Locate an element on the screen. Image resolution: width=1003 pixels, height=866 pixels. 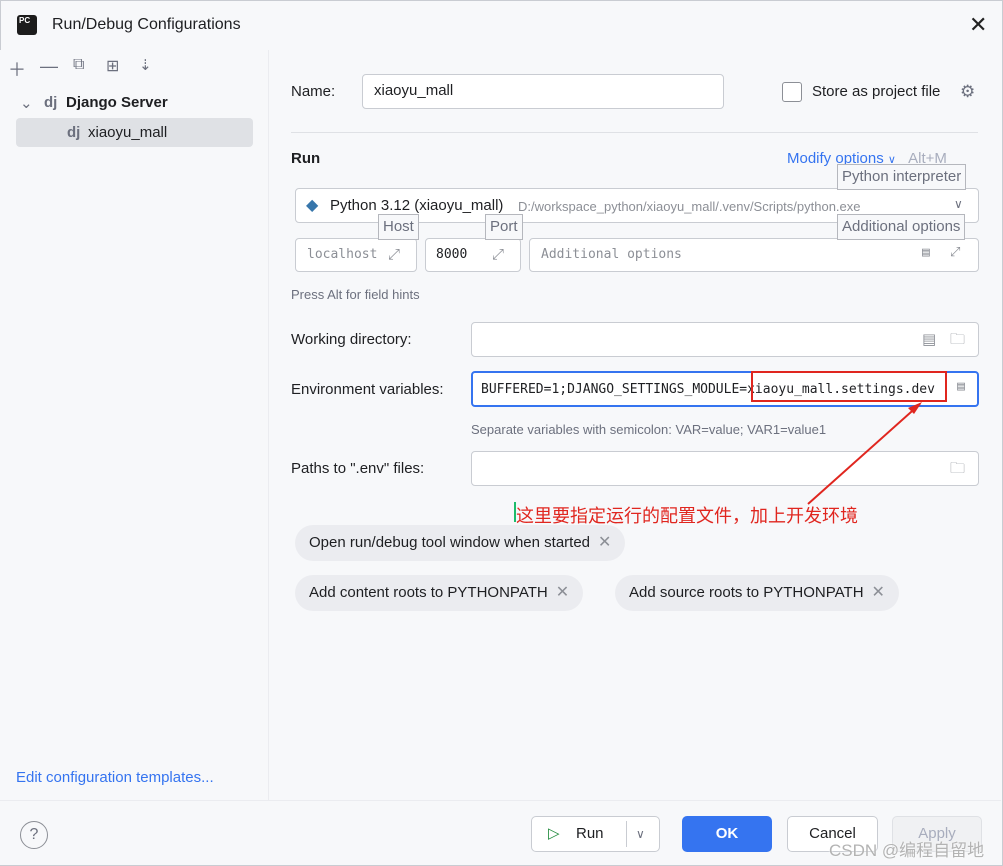
annotation-arrow is located at coordinates (864, 453).